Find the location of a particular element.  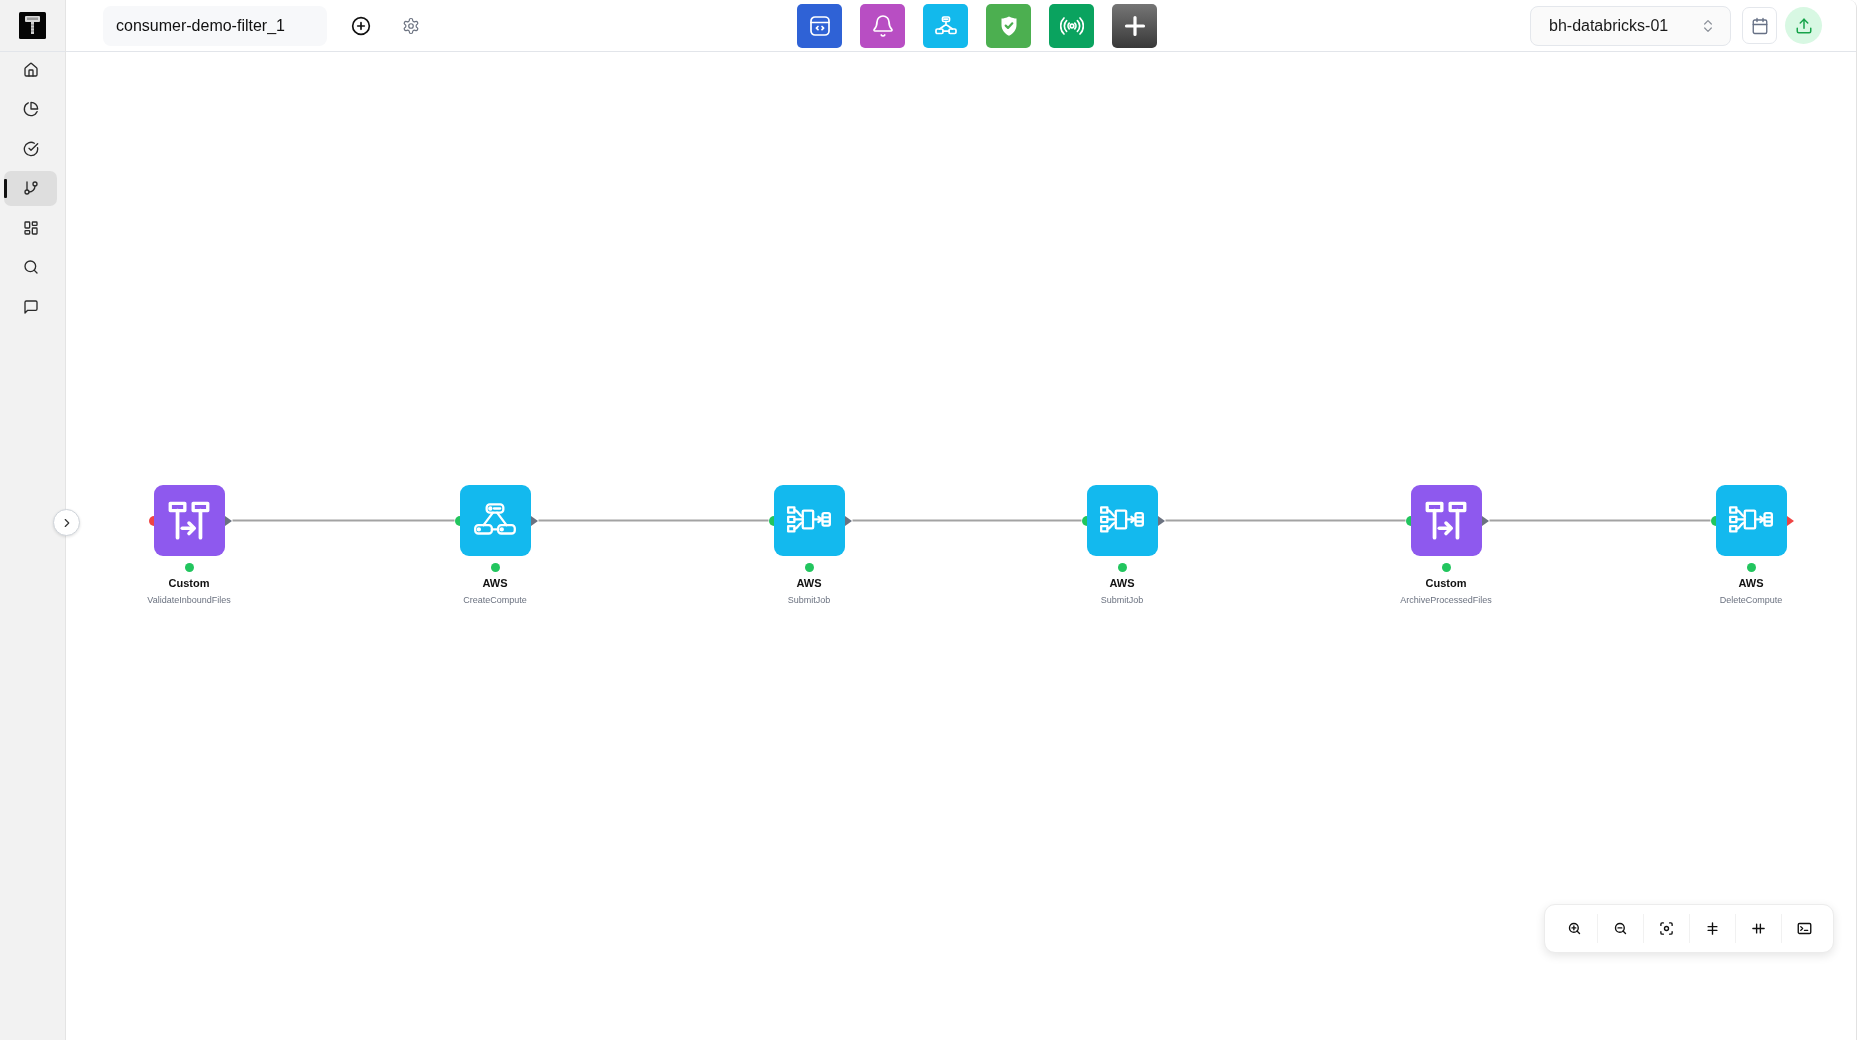

branch-icon is located at coordinates (30, 188).